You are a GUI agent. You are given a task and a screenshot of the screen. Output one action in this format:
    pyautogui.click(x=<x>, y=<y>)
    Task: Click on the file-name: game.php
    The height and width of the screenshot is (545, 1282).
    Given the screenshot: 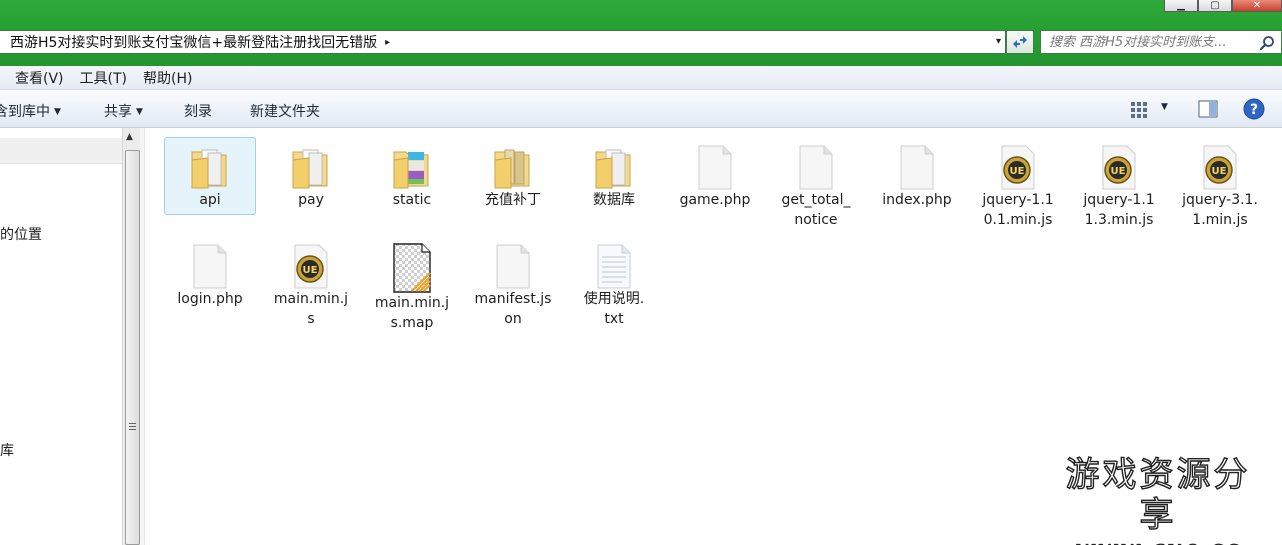 What is the action you would take?
    pyautogui.click(x=715, y=200)
    